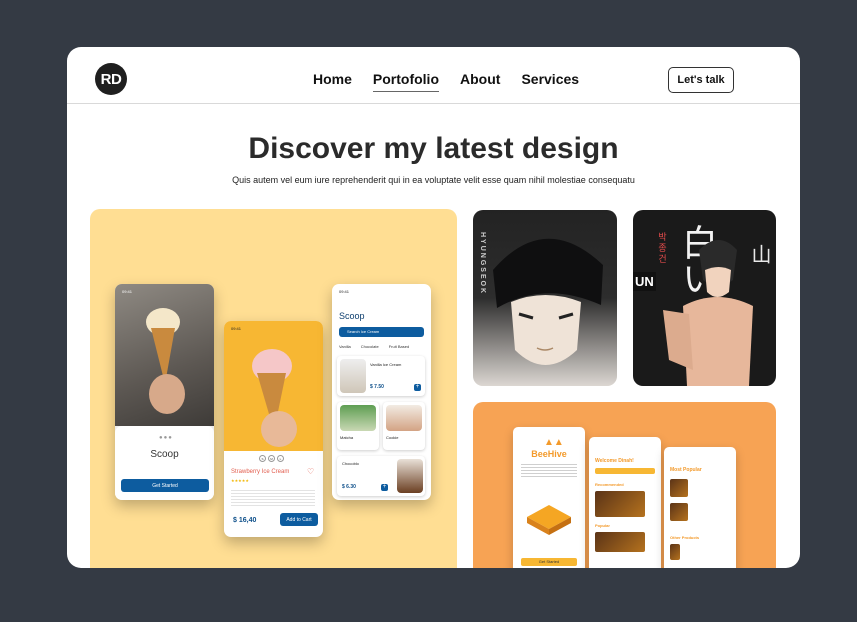  Describe the element at coordinates (406, 81) in the screenshot. I see `nav-item-portofolio: Portofolio` at that location.